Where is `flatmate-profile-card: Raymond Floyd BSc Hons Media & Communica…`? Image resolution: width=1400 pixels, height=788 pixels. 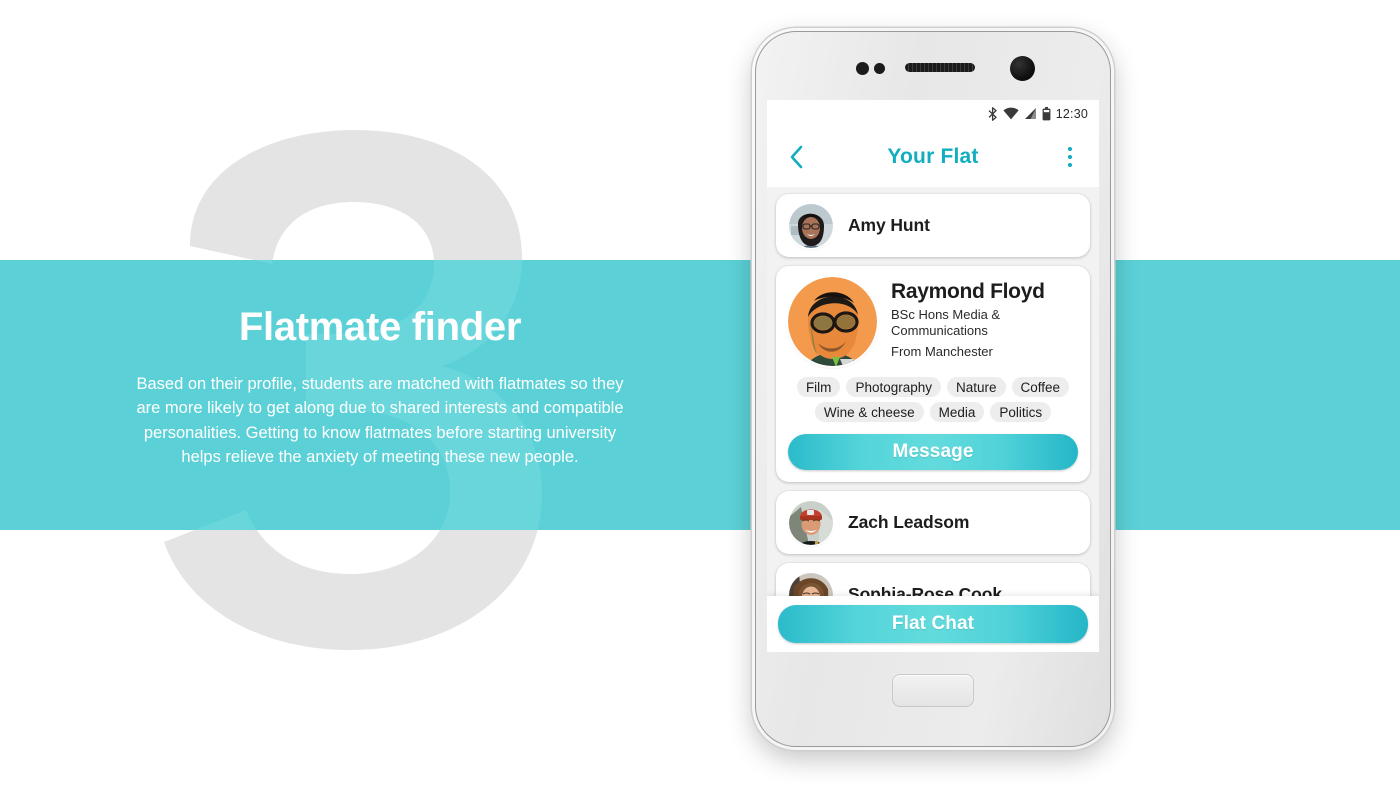
flatmate-profile-card: Raymond Floyd BSc Hons Media & Communica… is located at coordinates (933, 374).